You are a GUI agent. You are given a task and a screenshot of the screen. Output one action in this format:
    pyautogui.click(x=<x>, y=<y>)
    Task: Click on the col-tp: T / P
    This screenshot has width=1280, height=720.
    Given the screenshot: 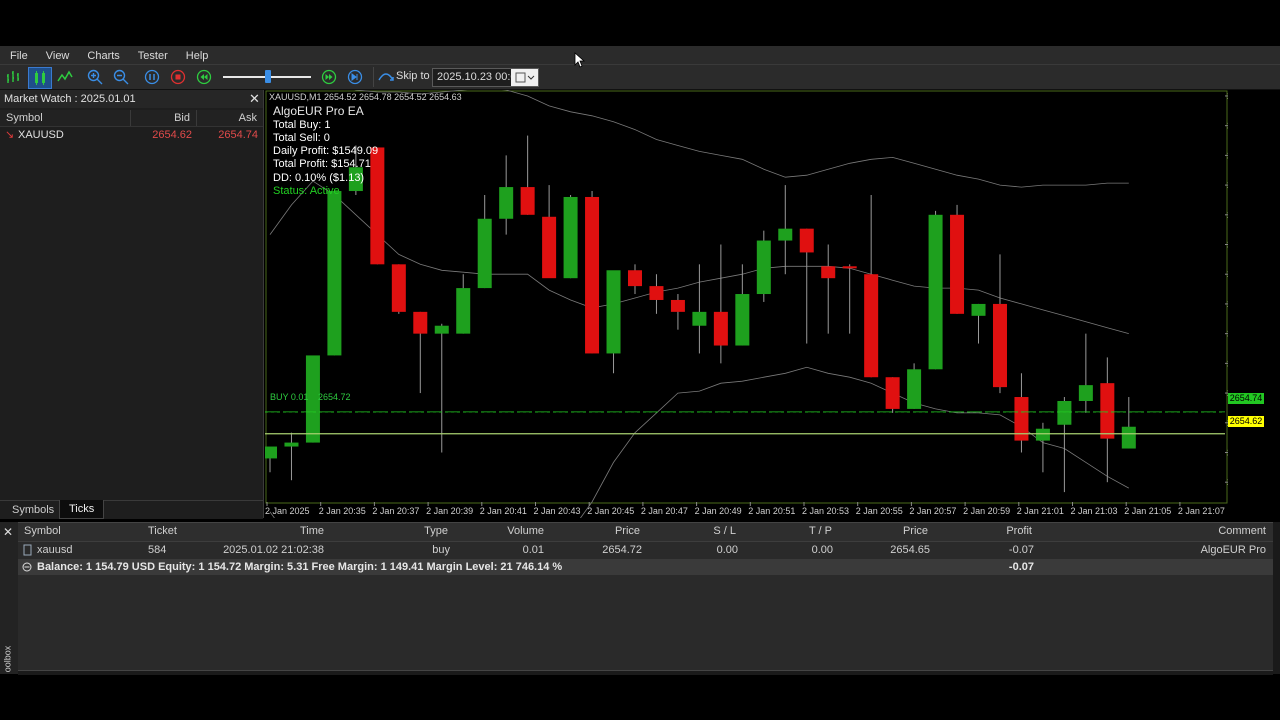 What is the action you would take?
    pyautogui.click(x=805, y=531)
    